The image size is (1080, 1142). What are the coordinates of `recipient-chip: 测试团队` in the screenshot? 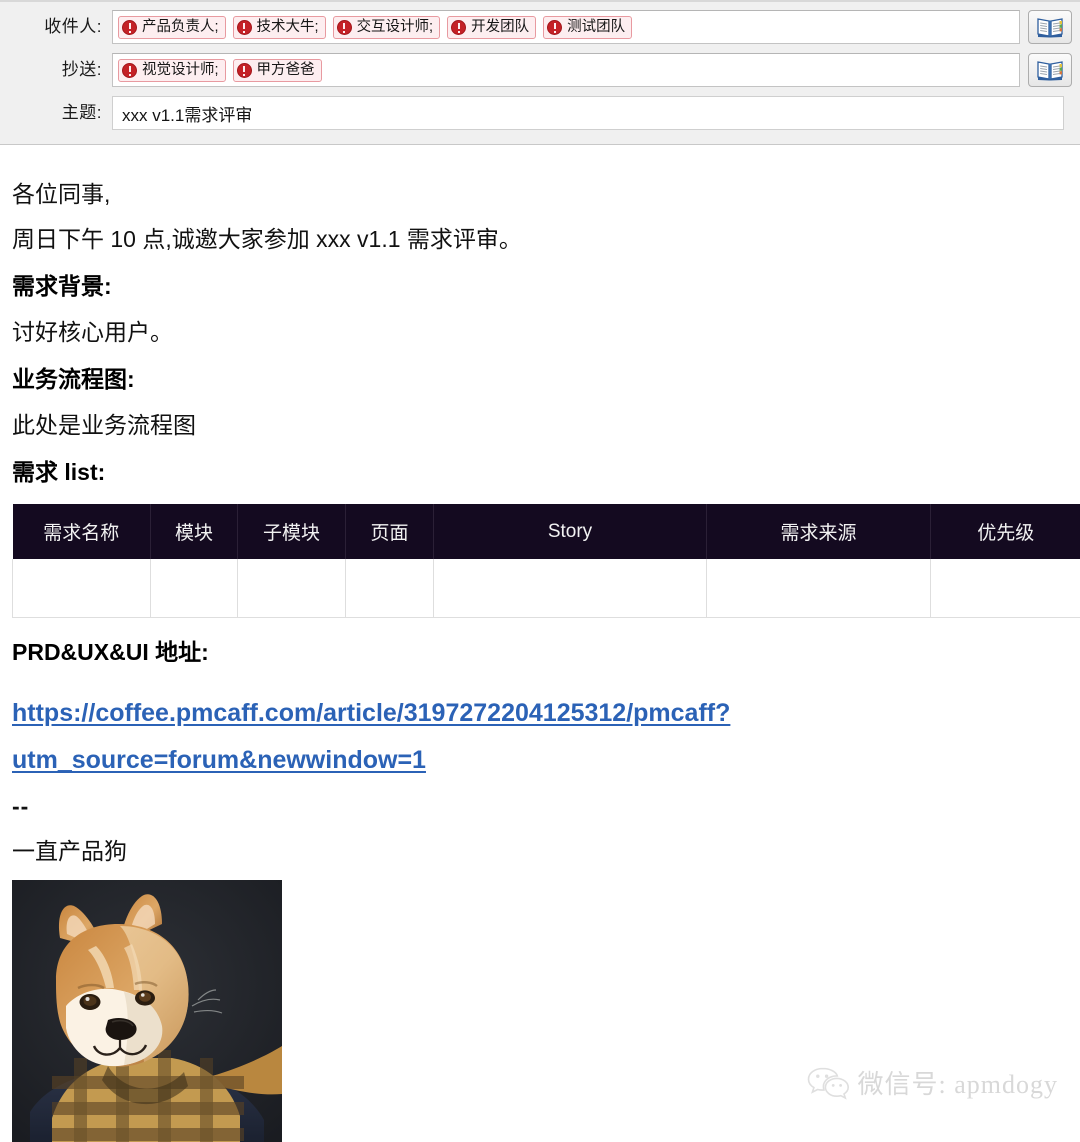 It's located at (587, 27).